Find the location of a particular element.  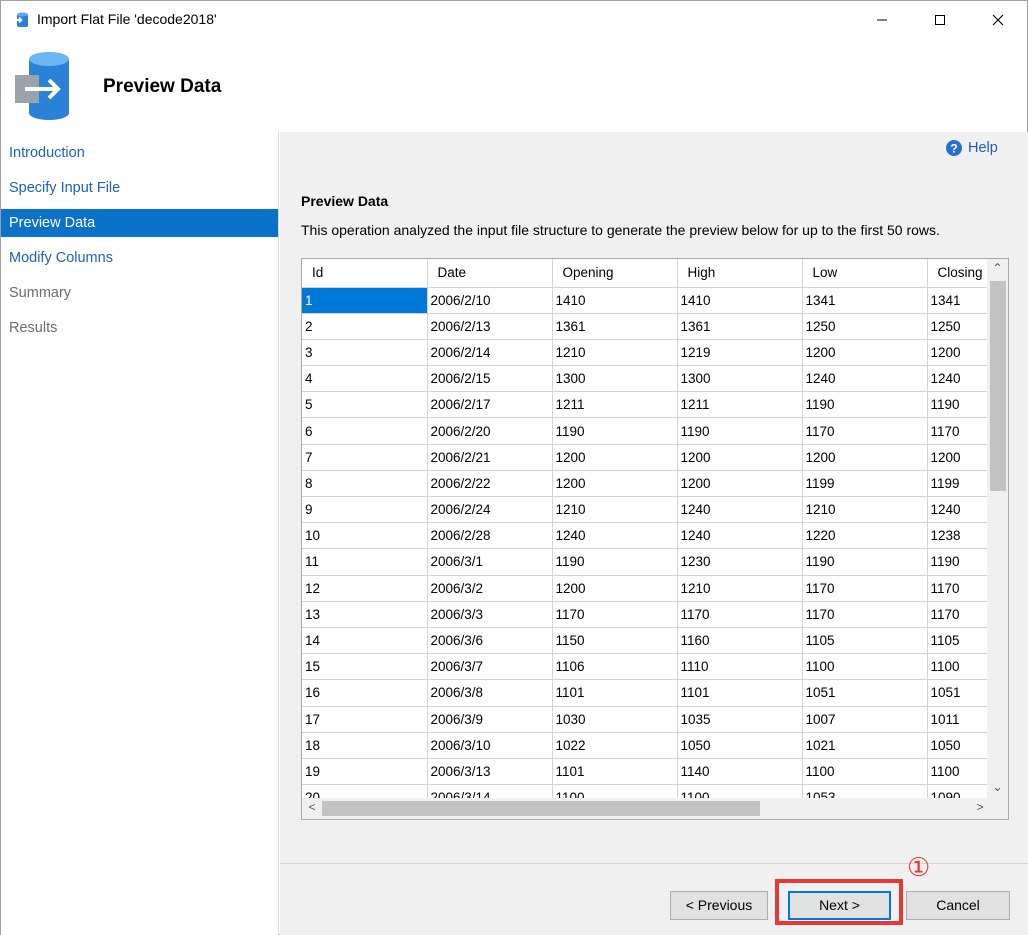

table-cell: 7 is located at coordinates (365, 457).